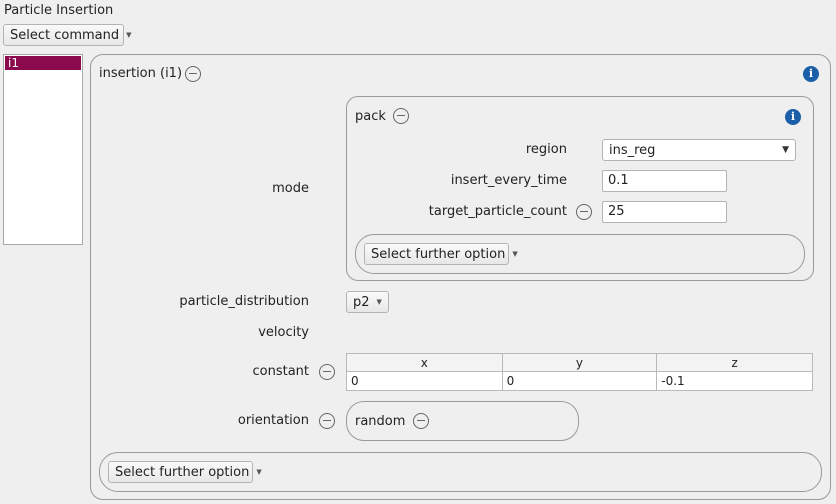  What do you see at coordinates (424, 381) in the screenshot?
I see `constant-x-cell: 0` at bounding box center [424, 381].